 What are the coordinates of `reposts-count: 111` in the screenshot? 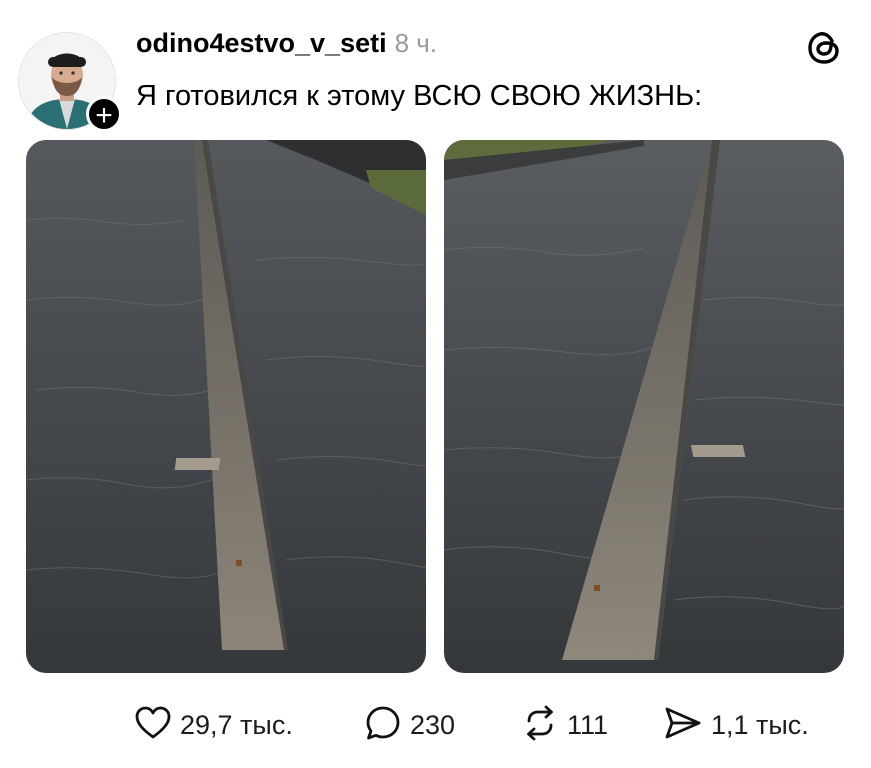 It's located at (588, 724).